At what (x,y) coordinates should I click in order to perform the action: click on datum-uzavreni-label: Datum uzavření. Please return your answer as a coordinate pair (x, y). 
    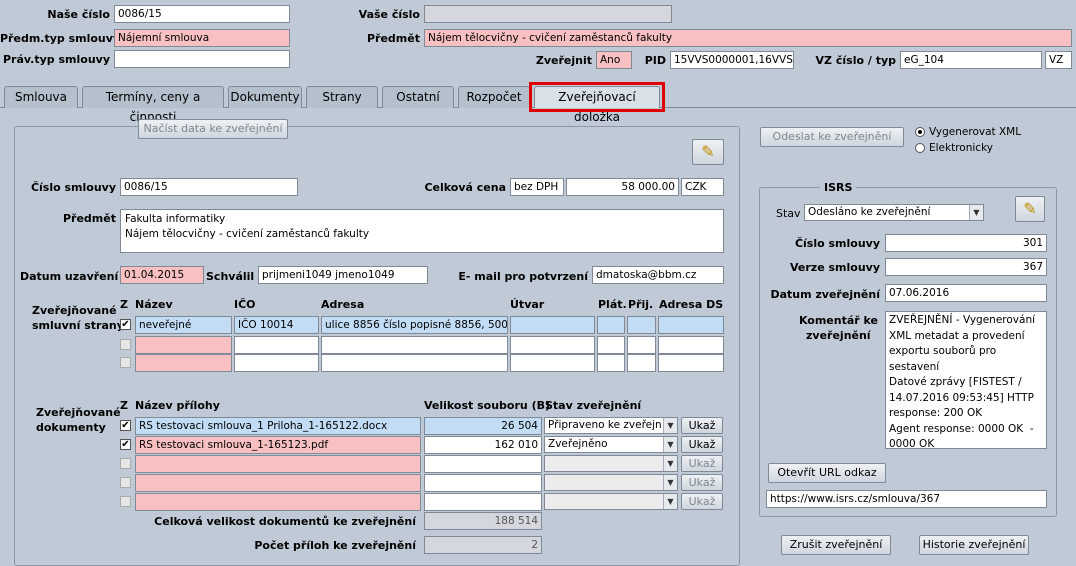
    Looking at the image, I should click on (69, 276).